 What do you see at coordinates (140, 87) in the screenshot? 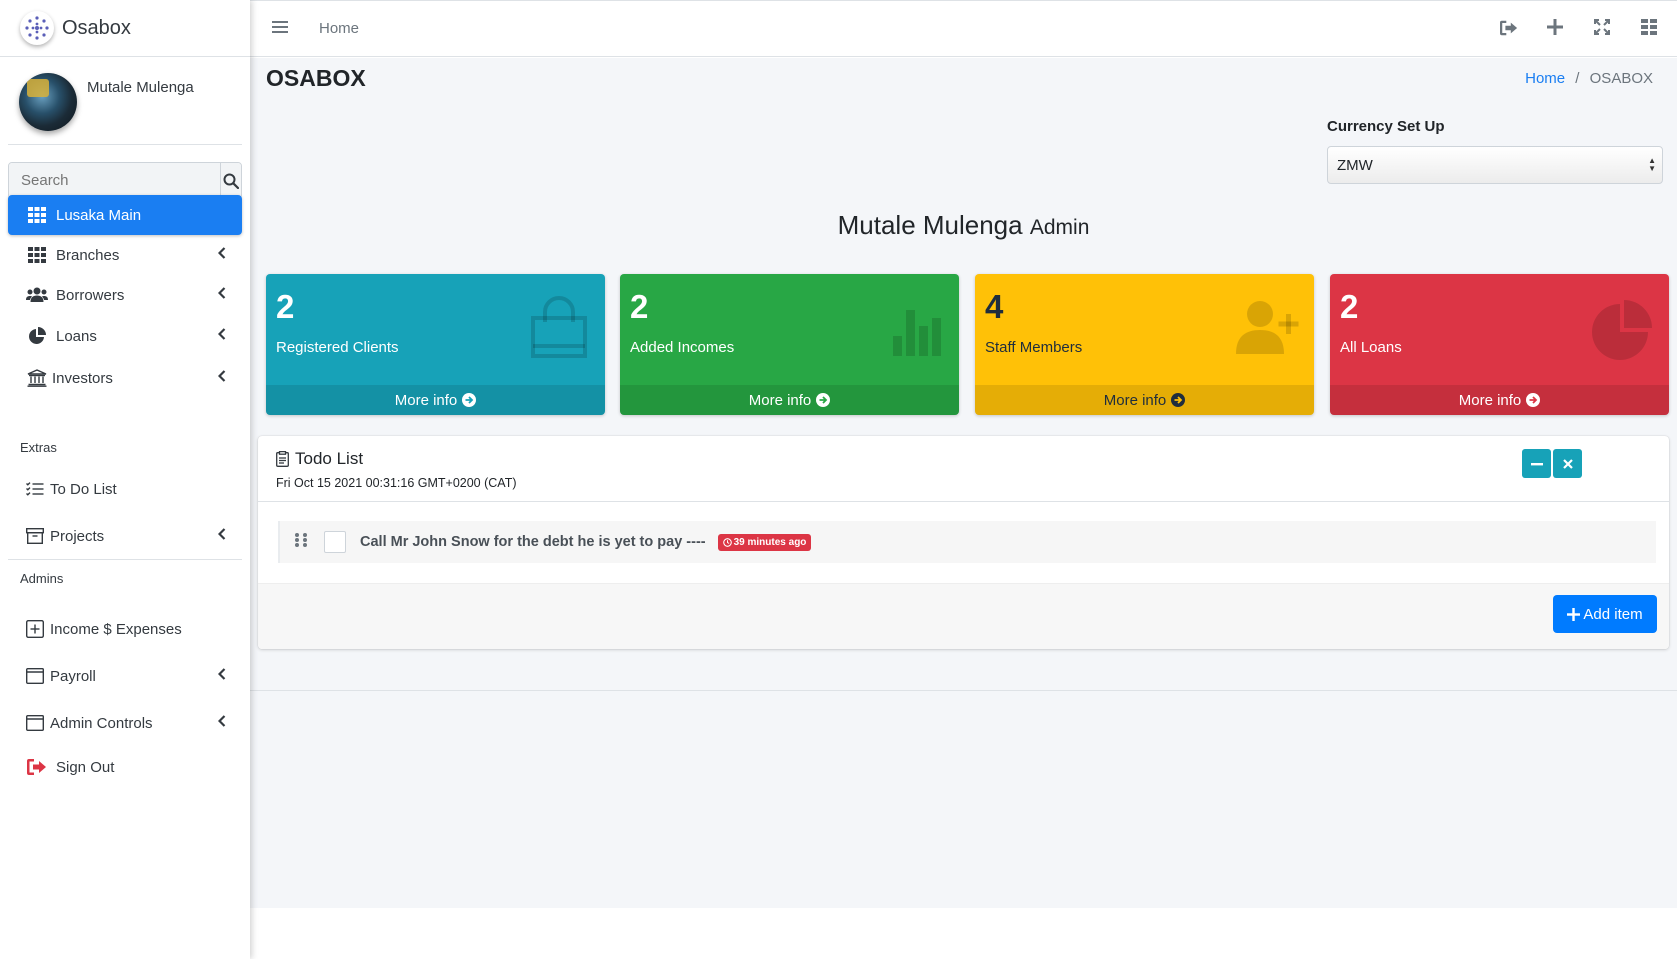
I see `user-name: Mutale Mulenga` at bounding box center [140, 87].